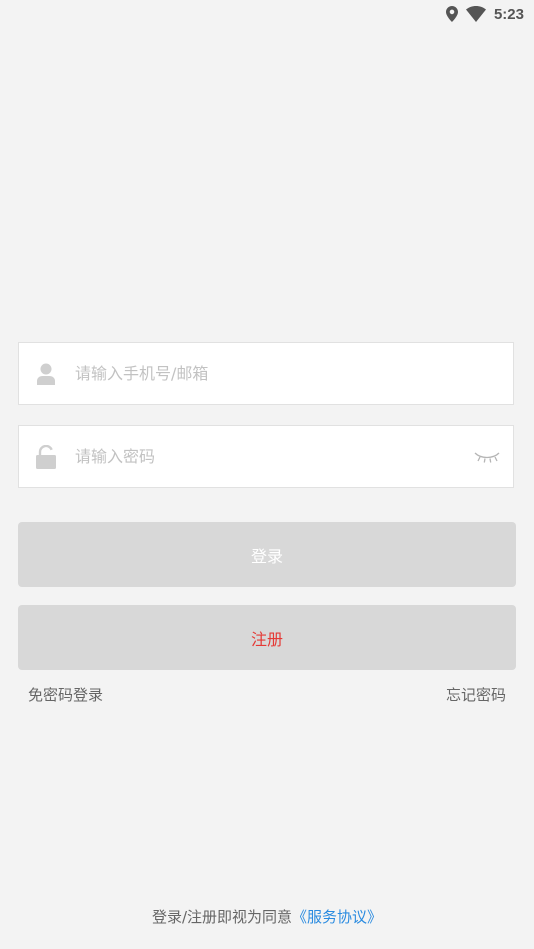 This screenshot has height=949, width=534. I want to click on terms-notice: 登录/注册即视为同意《服务协议》, so click(267, 916).